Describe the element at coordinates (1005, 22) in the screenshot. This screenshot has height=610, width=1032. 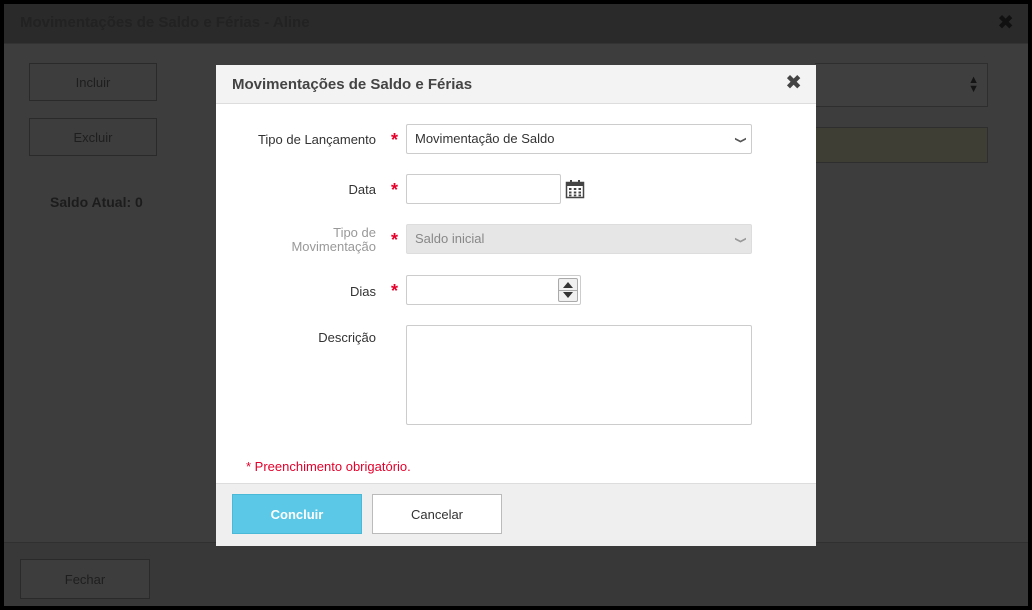
I see `background-close-icon: ✖` at that location.